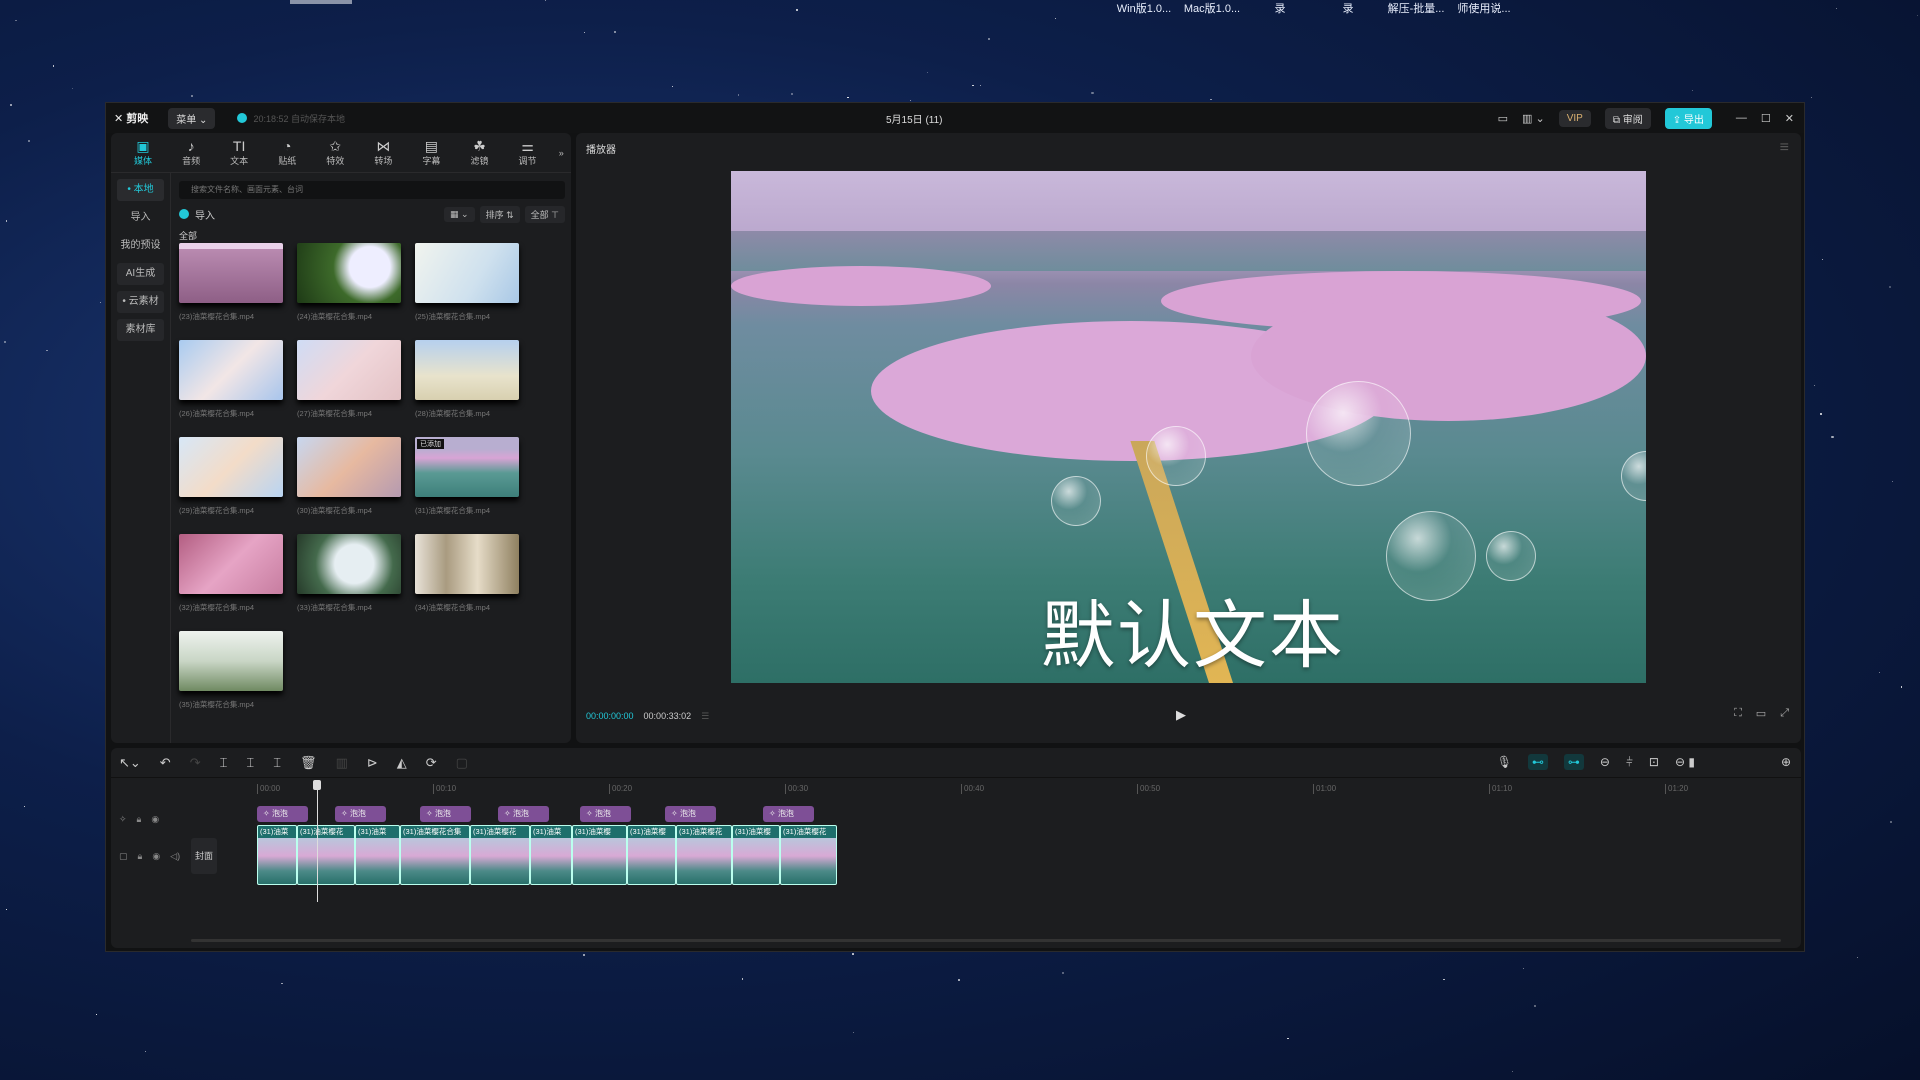  Describe the element at coordinates (1688, 118) in the screenshot. I see `export-button: ⇪ 导出` at that location.